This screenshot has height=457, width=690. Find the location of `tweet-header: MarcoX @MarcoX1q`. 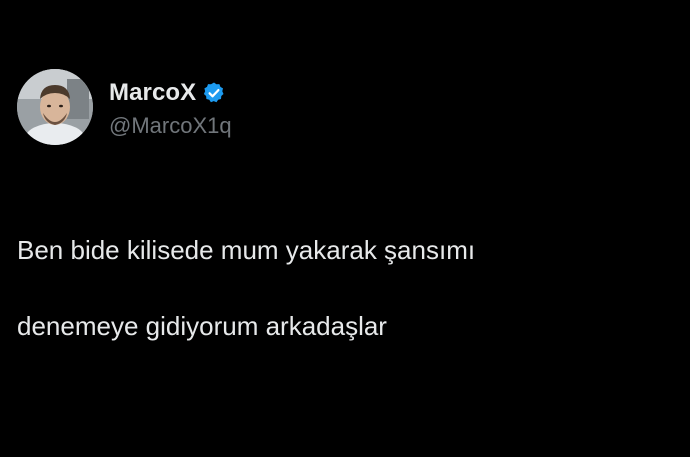

tweet-header: MarcoX @MarcoX1q is located at coordinates (124, 107).